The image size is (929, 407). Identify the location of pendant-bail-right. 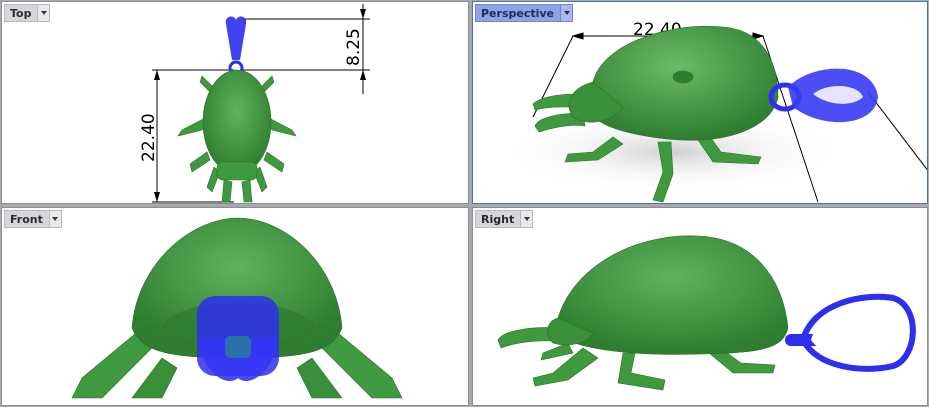
(850, 332).